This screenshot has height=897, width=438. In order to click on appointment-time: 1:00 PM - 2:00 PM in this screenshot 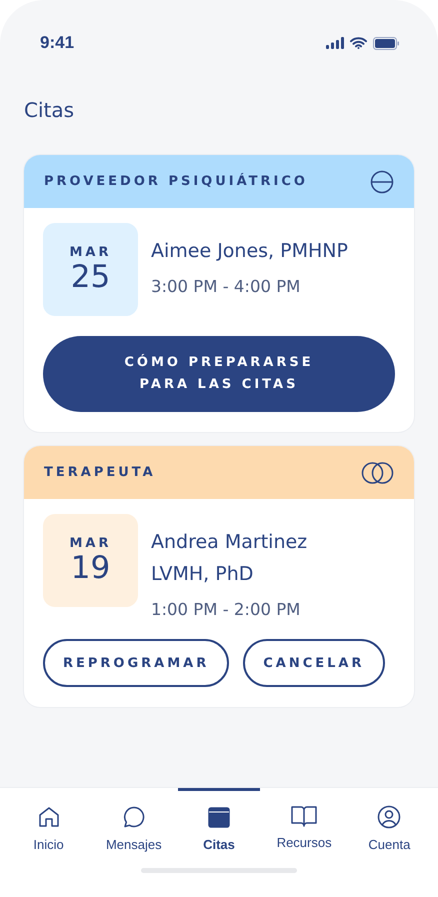, I will do `click(226, 609)`.